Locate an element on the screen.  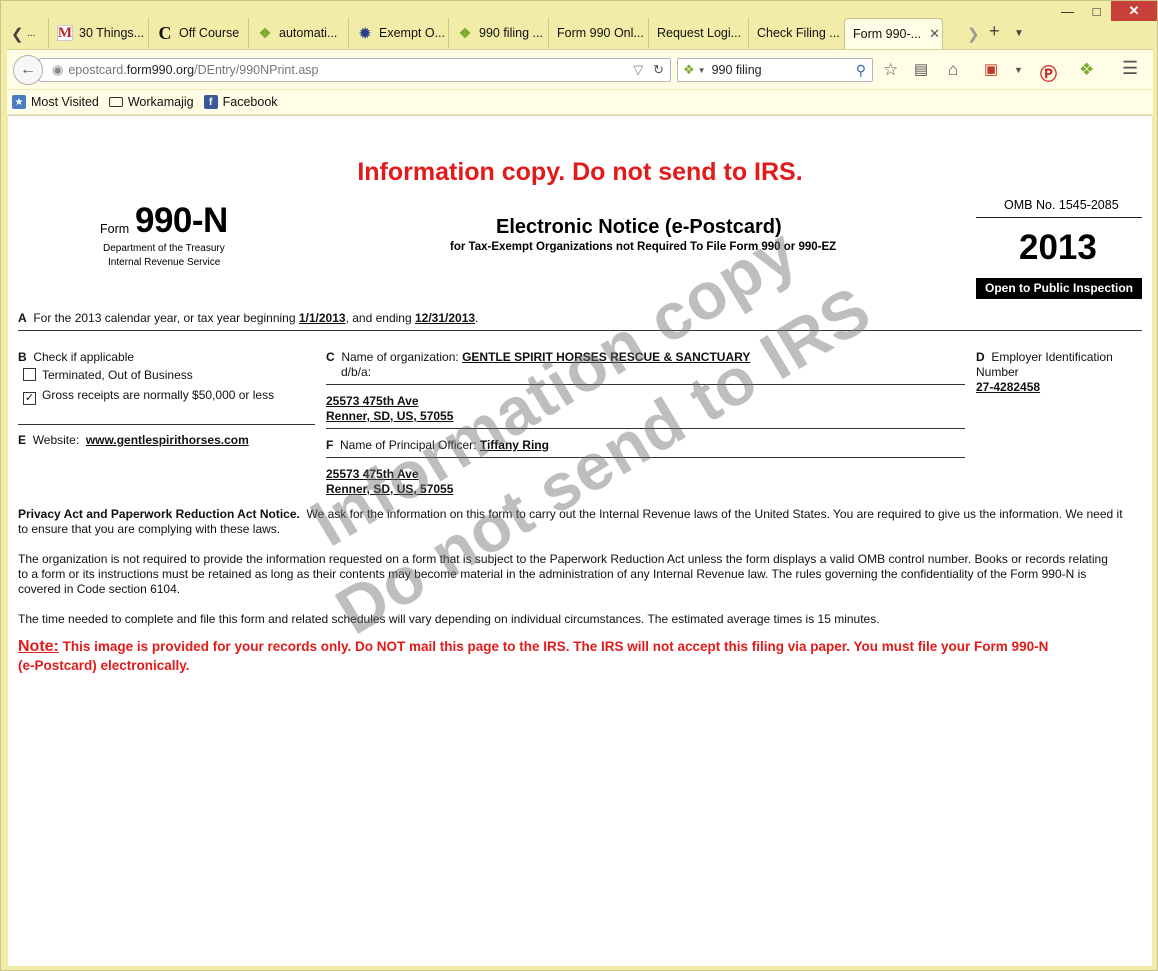
section-d-letter: D is located at coordinates (980, 357).